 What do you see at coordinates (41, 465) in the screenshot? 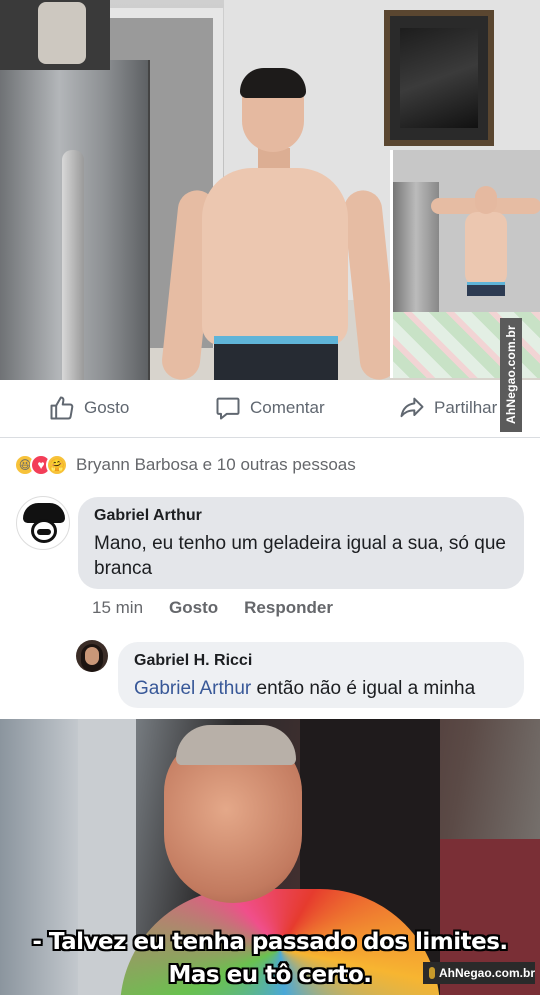
I see `reaction-icons: 😆 ♥ 🤗` at bounding box center [41, 465].